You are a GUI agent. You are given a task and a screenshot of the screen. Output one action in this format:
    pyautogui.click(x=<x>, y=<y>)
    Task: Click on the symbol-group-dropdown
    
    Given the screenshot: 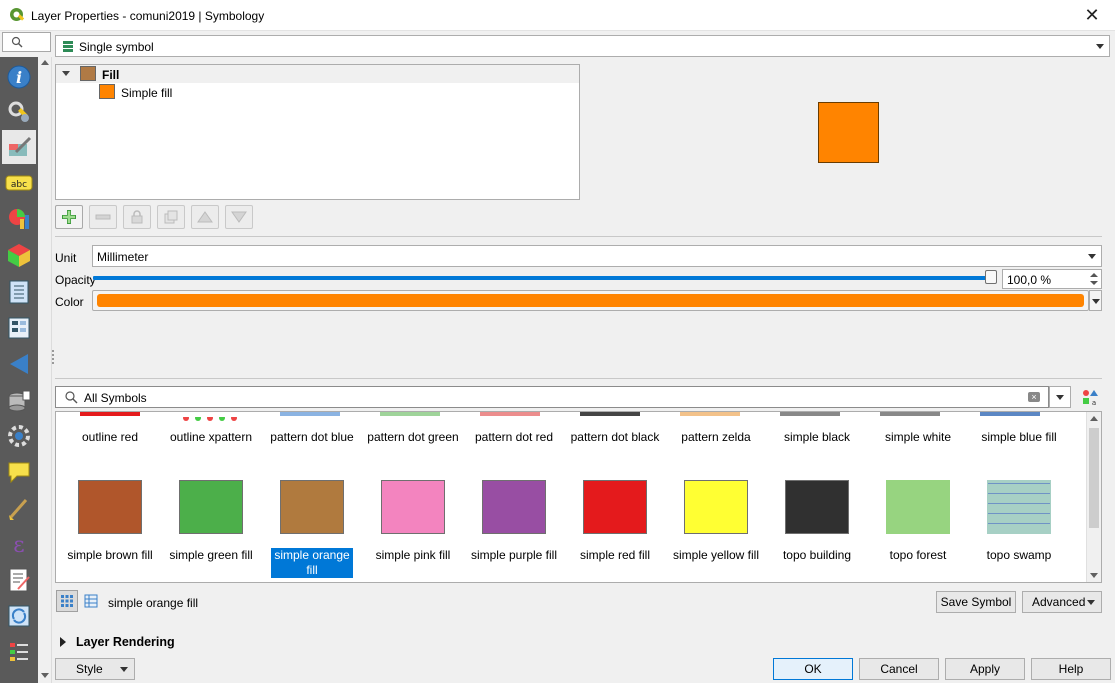 What is the action you would take?
    pyautogui.click(x=1060, y=397)
    